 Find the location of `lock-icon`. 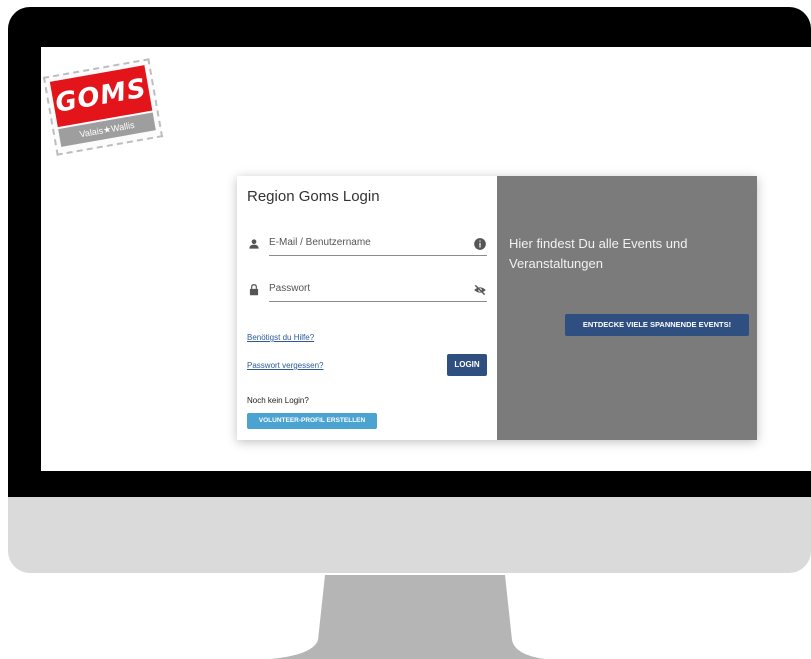

lock-icon is located at coordinates (254, 290).